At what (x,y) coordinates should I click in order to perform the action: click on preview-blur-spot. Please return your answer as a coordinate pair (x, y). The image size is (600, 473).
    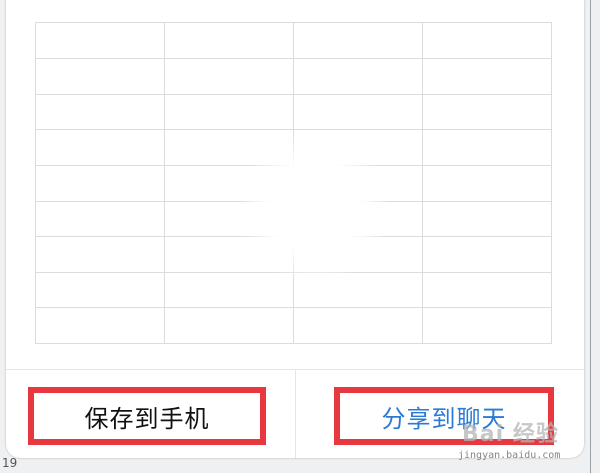
    Looking at the image, I should click on (315, 207).